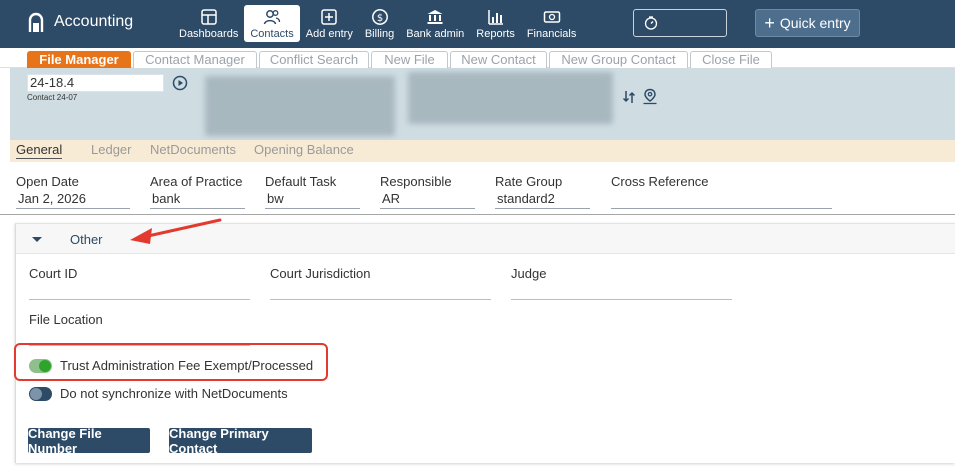 The width and height of the screenshot is (955, 475). What do you see at coordinates (79, 59) in the screenshot?
I see `tab-file-manager: File Manager` at bounding box center [79, 59].